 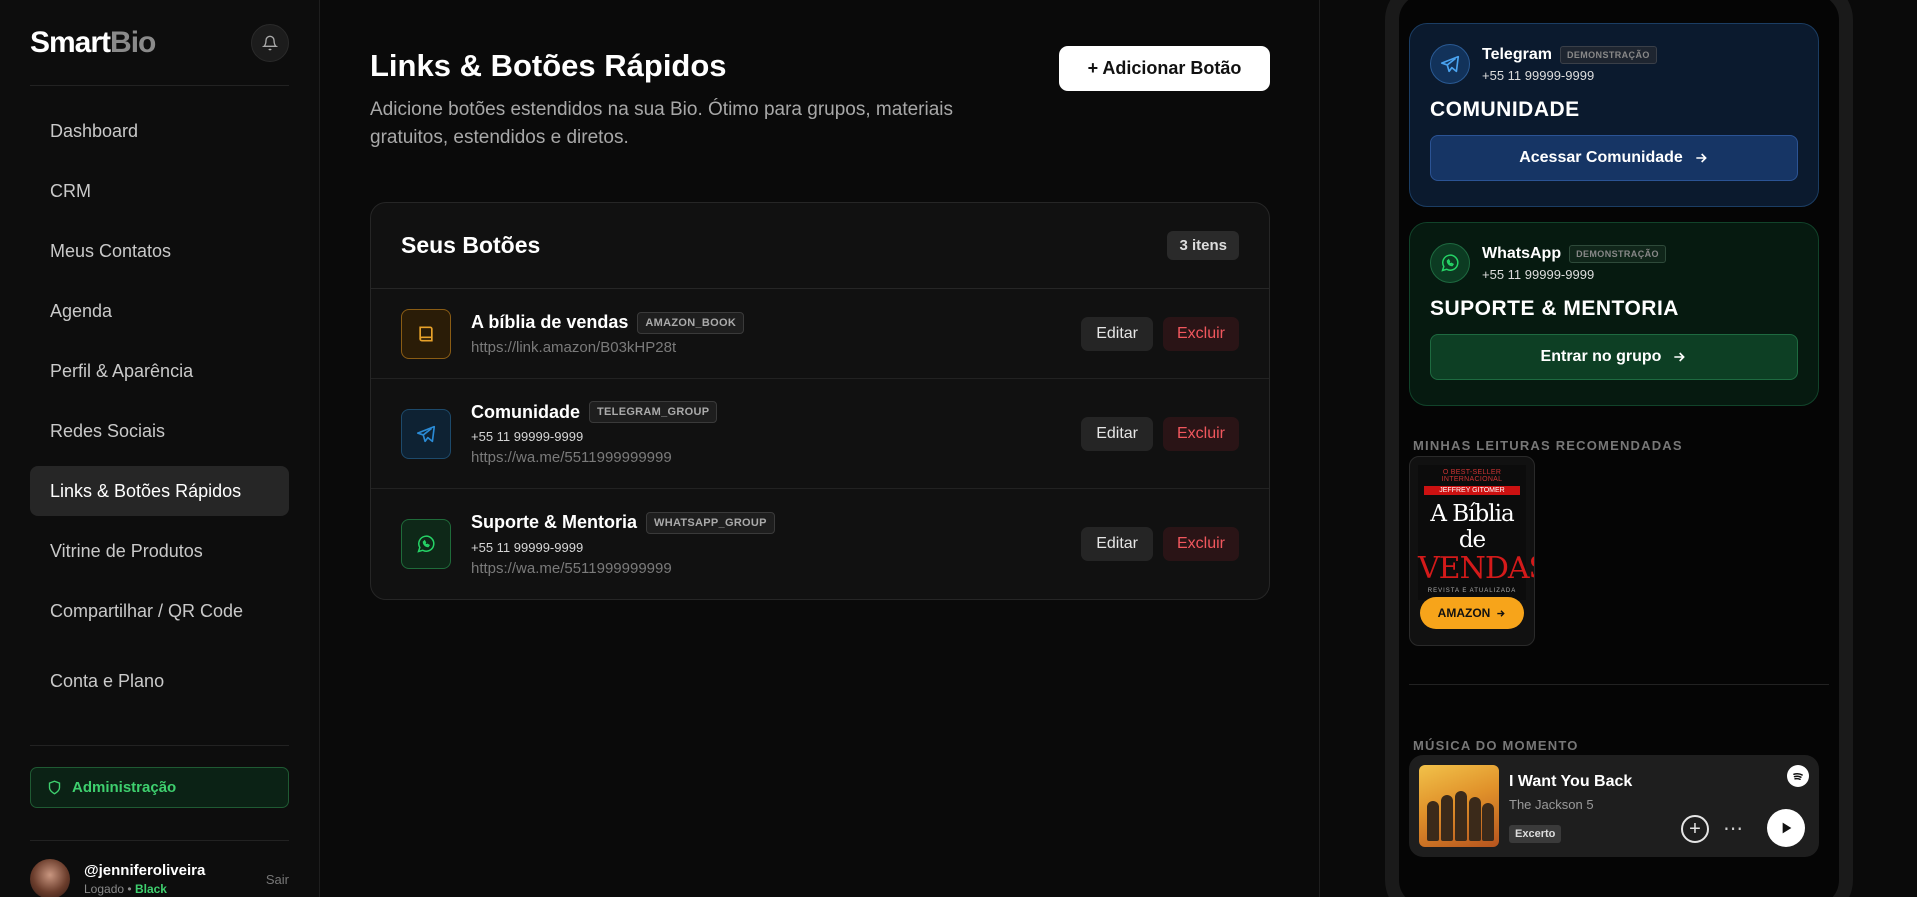 I want to click on play-button, so click(x=1786, y=828).